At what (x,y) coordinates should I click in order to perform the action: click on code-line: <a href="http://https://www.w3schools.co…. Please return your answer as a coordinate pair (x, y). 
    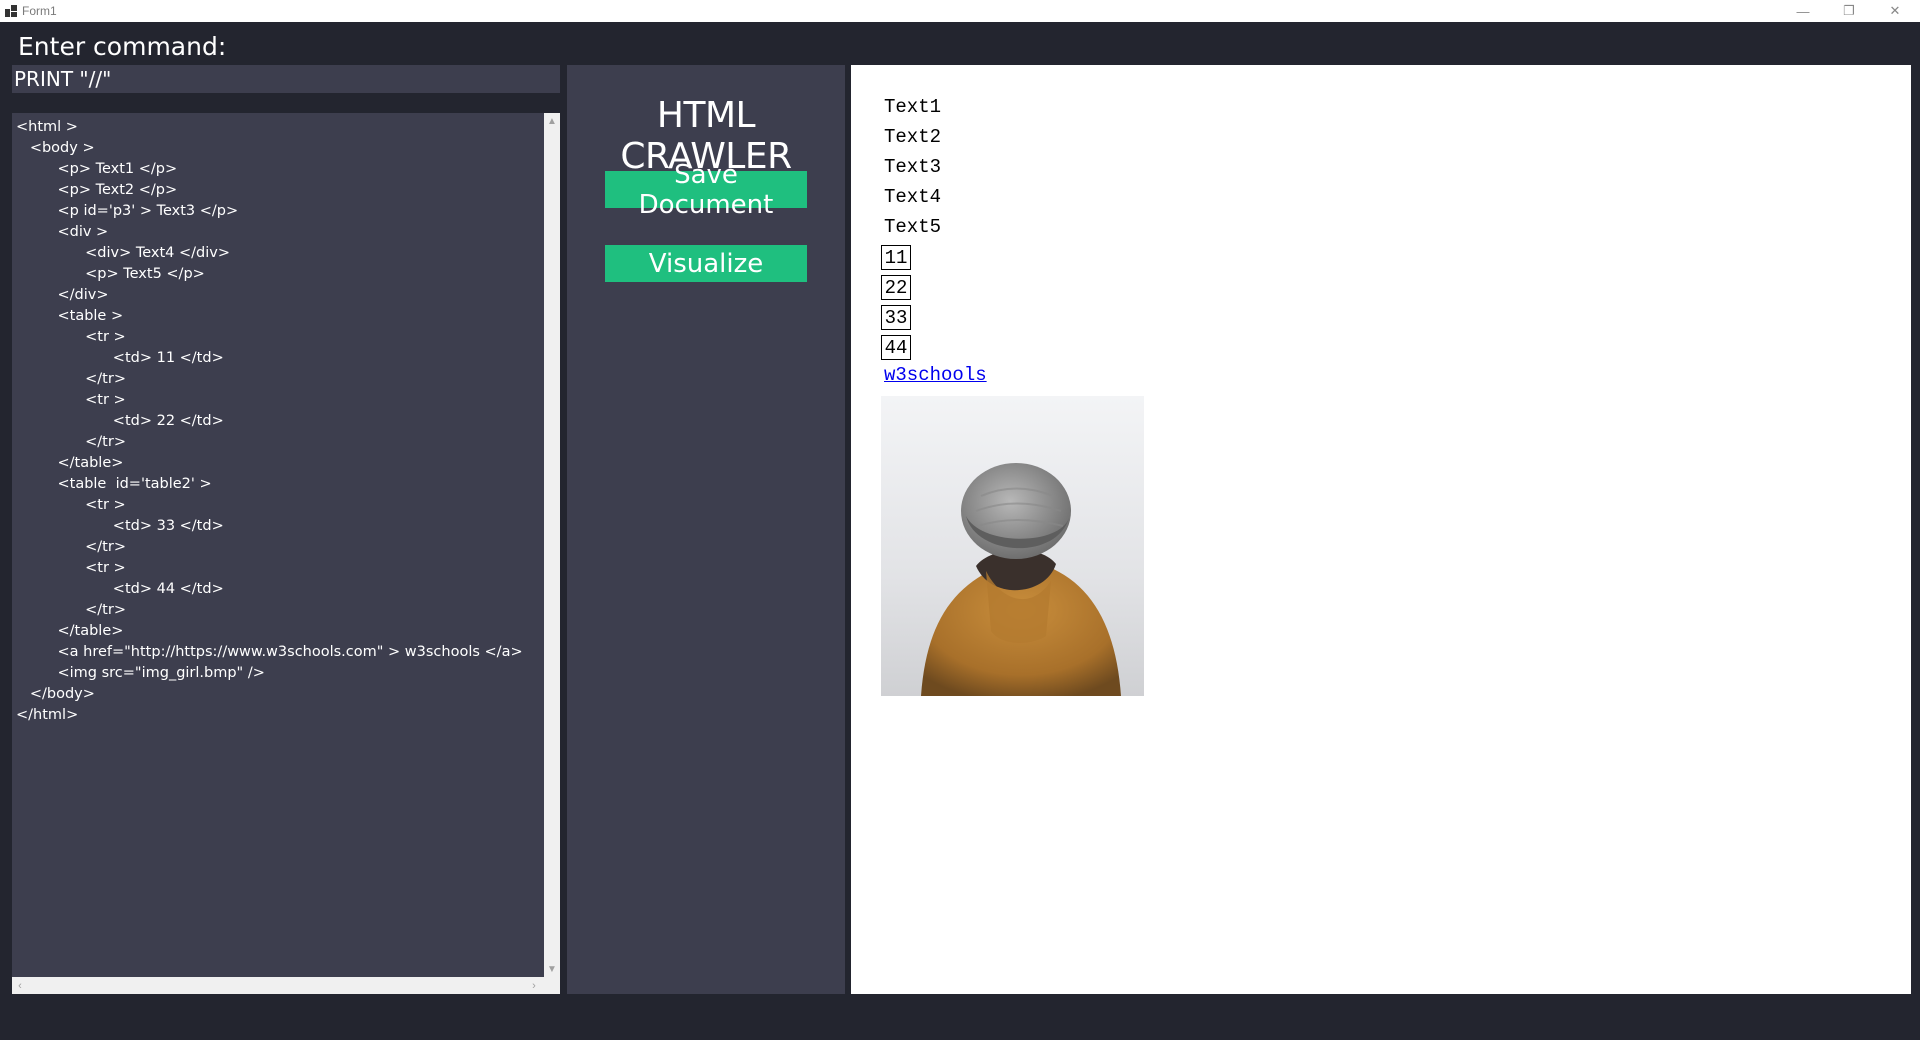
    Looking at the image, I should click on (269, 652).